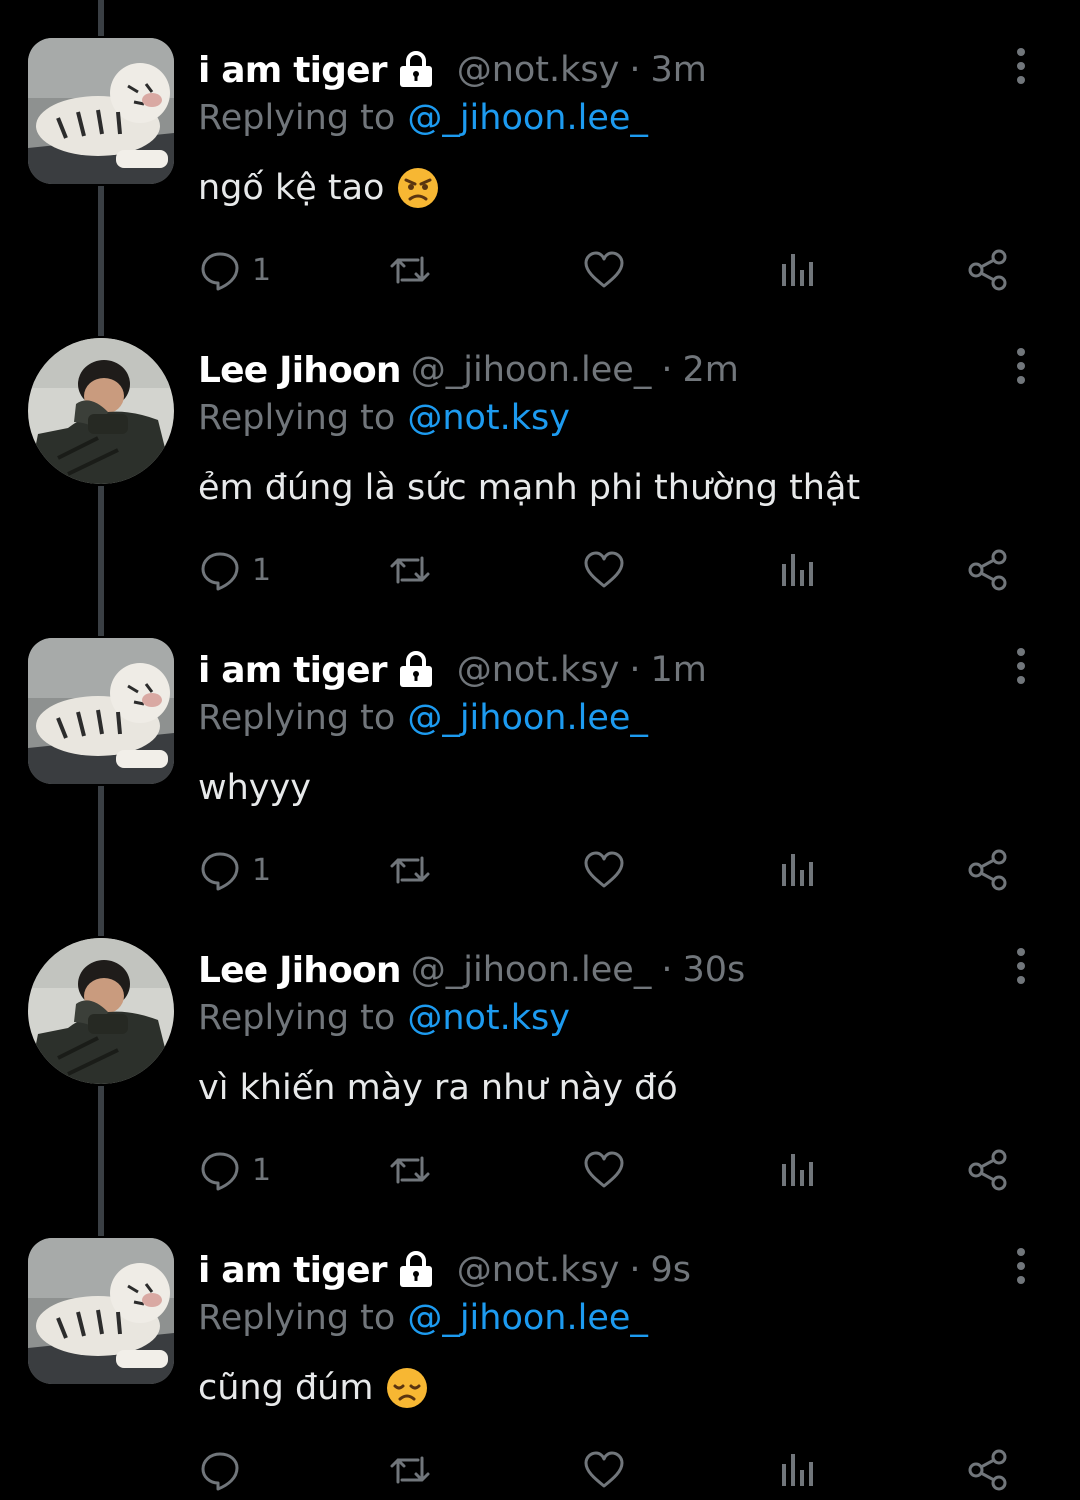  I want to click on tweet-header: i am tiger @not.ksy · 1m, so click(452, 670).